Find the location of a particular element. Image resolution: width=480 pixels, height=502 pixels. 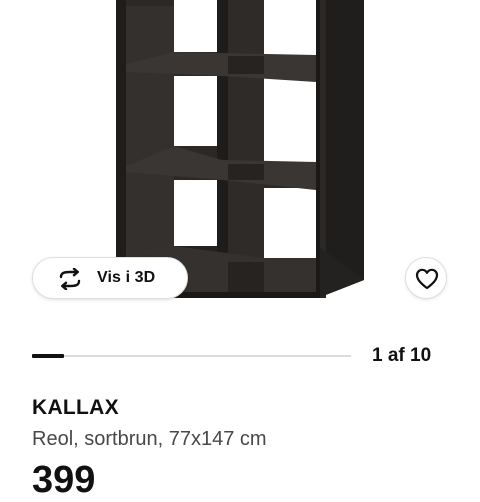

favorite-button is located at coordinates (426, 278).